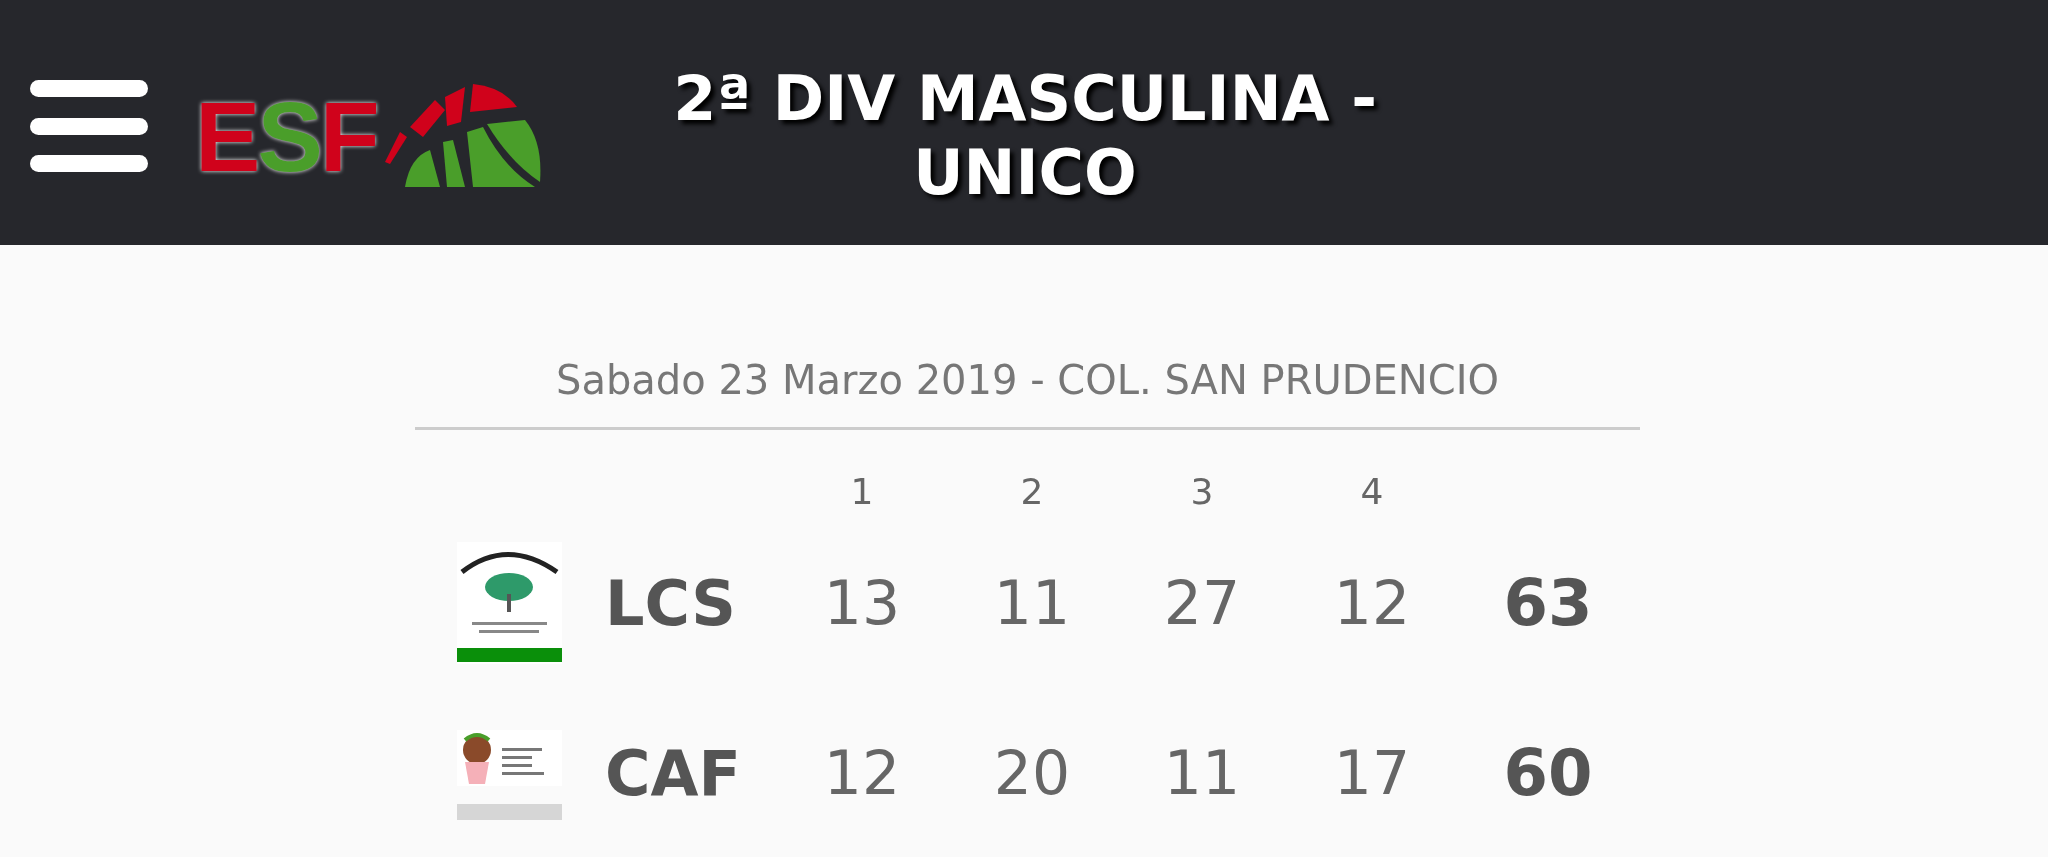 Image resolution: width=2048 pixels, height=857 pixels. I want to click on match-date-venue: Sabado 23 Marzo 2019 - COL. SAN PRUDENCIO, so click(1027, 380).